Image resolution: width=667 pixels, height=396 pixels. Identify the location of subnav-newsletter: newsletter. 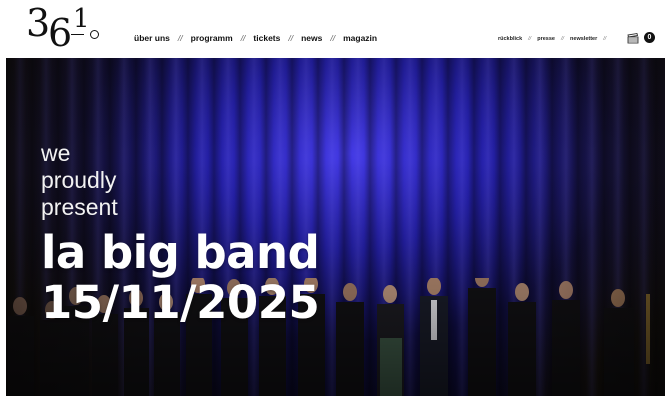
(583, 39).